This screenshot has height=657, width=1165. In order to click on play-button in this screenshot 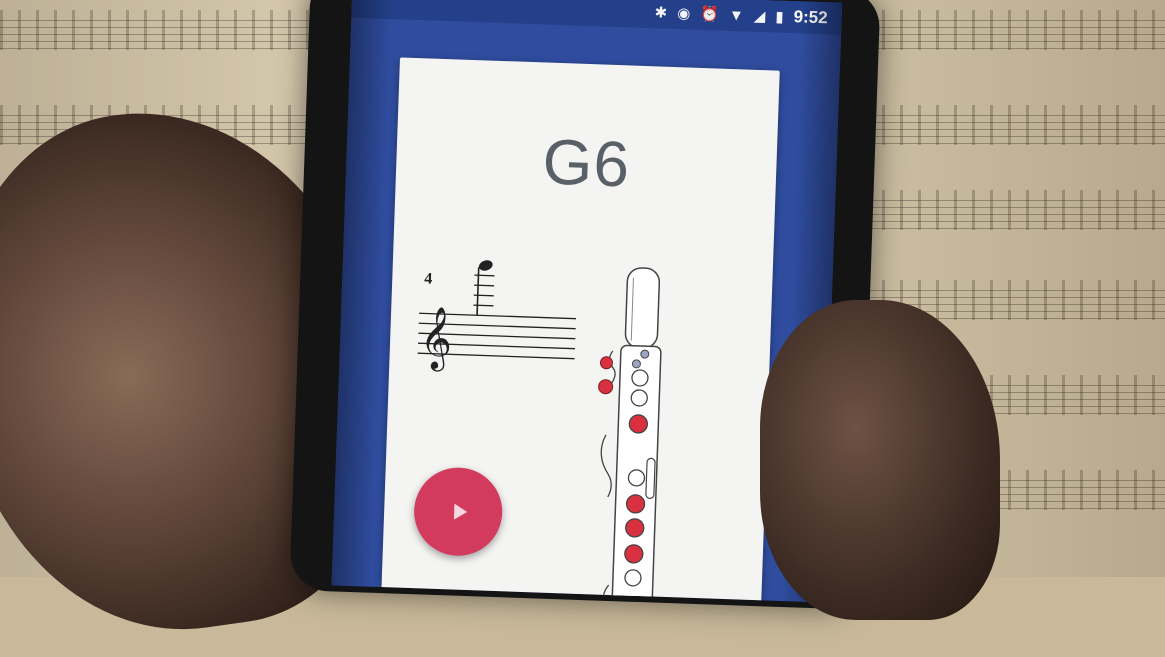, I will do `click(458, 512)`.